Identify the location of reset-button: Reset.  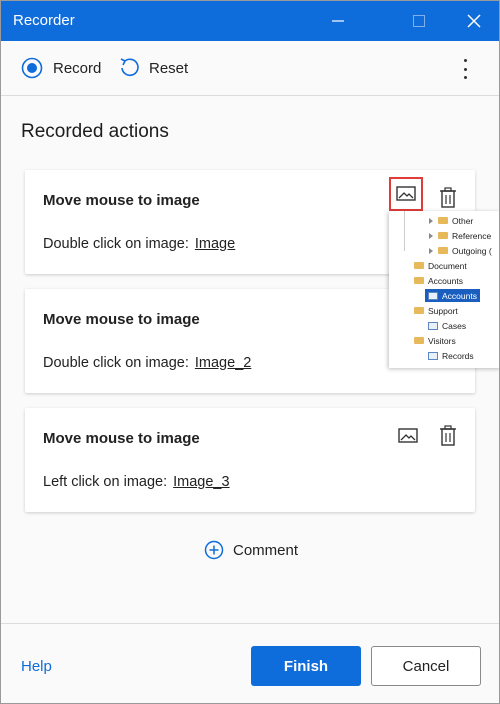
(153, 68).